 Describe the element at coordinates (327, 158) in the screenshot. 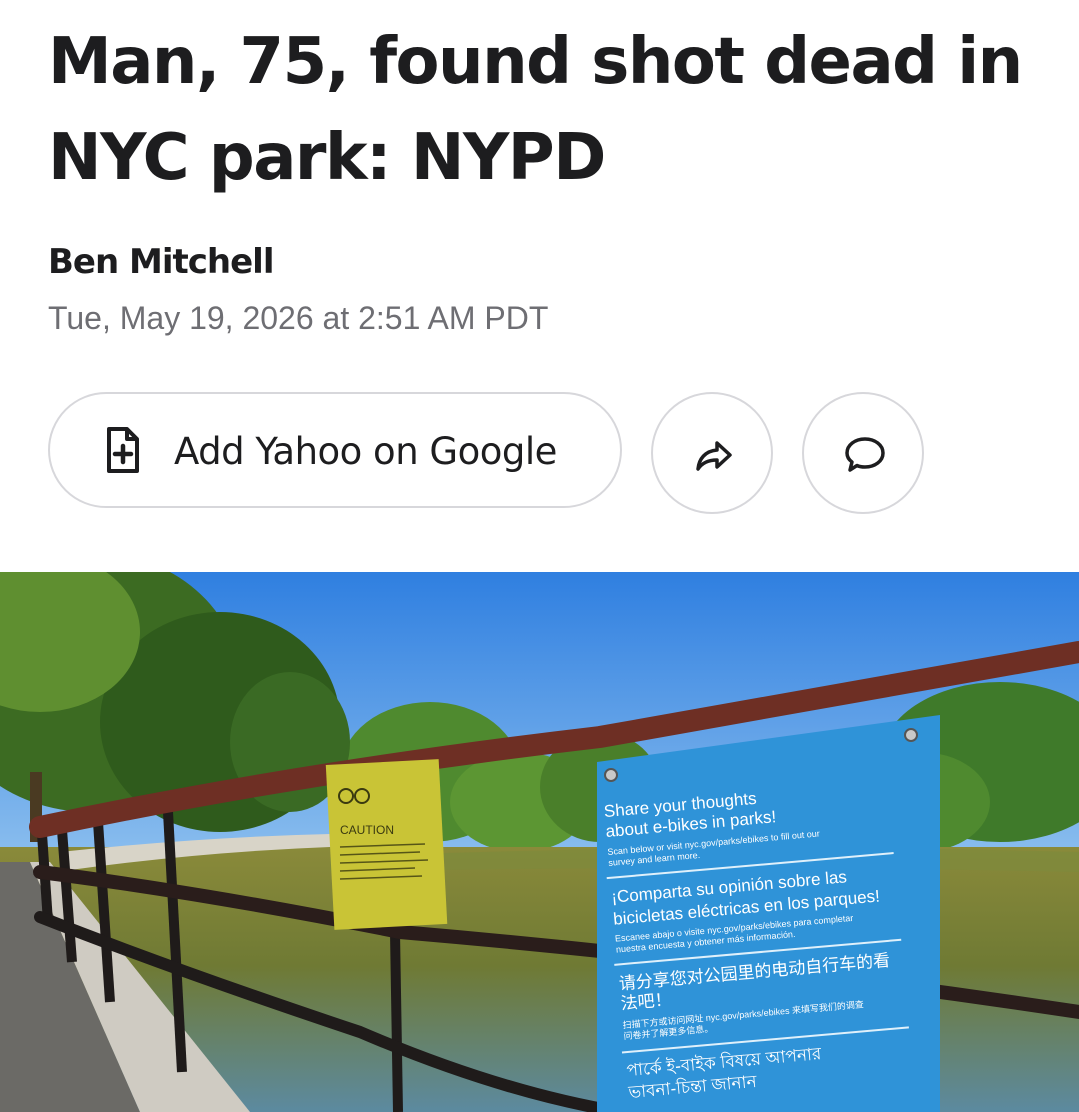

I see `headline-line-2: NYC park: NYPD` at that location.